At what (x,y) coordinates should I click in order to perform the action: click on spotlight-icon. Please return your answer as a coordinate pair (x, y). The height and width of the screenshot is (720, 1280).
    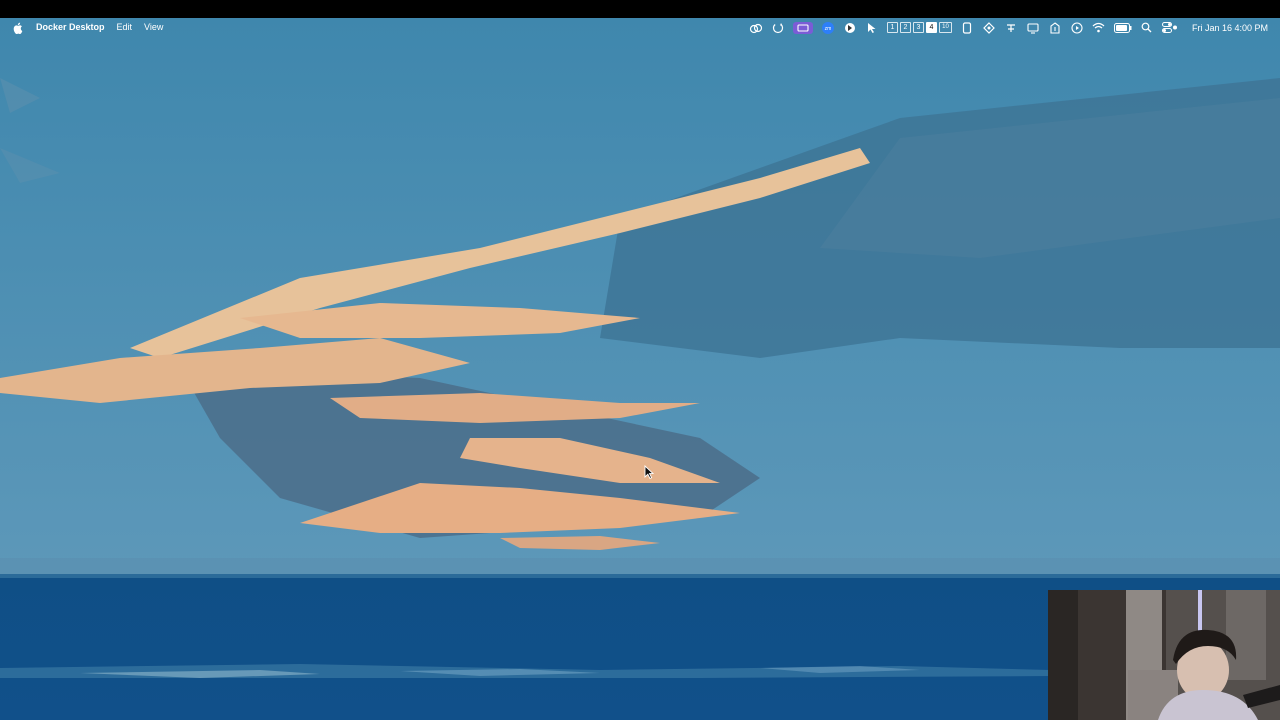
    Looking at the image, I should click on (1147, 28).